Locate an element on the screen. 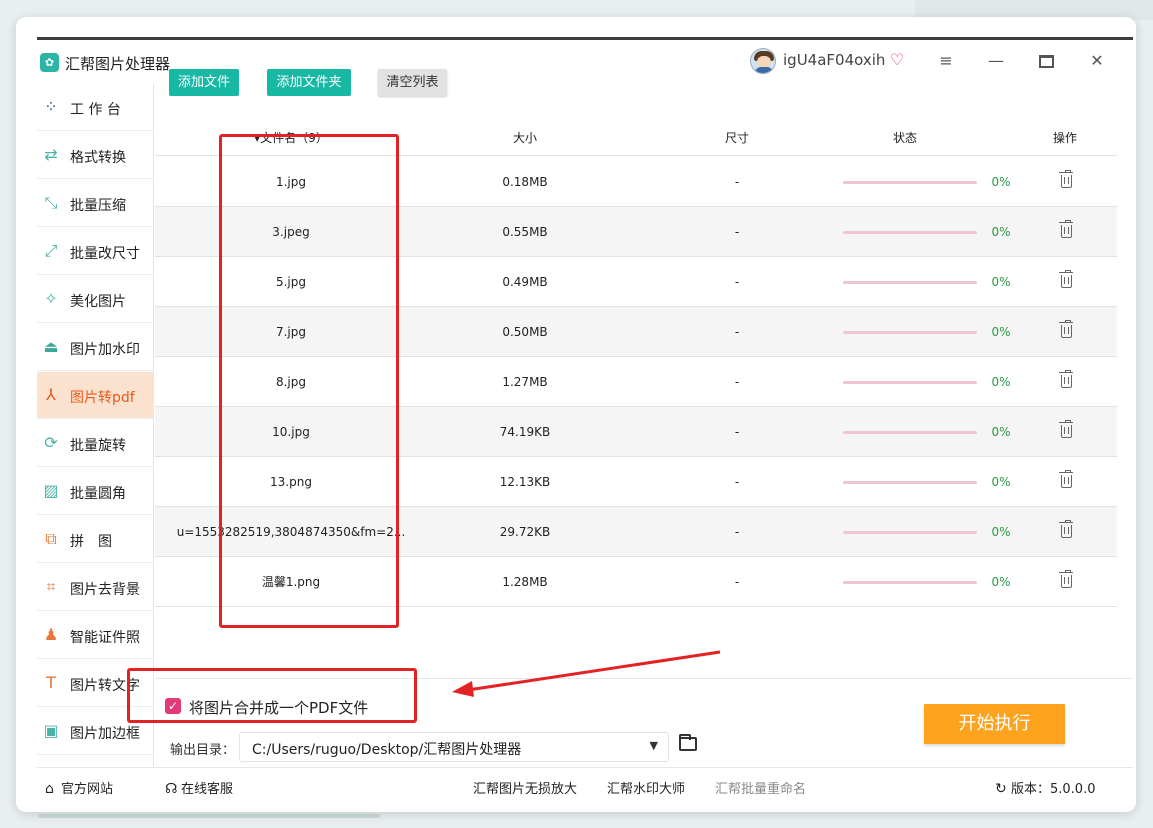 The height and width of the screenshot is (828, 1153). avatar is located at coordinates (763, 61).